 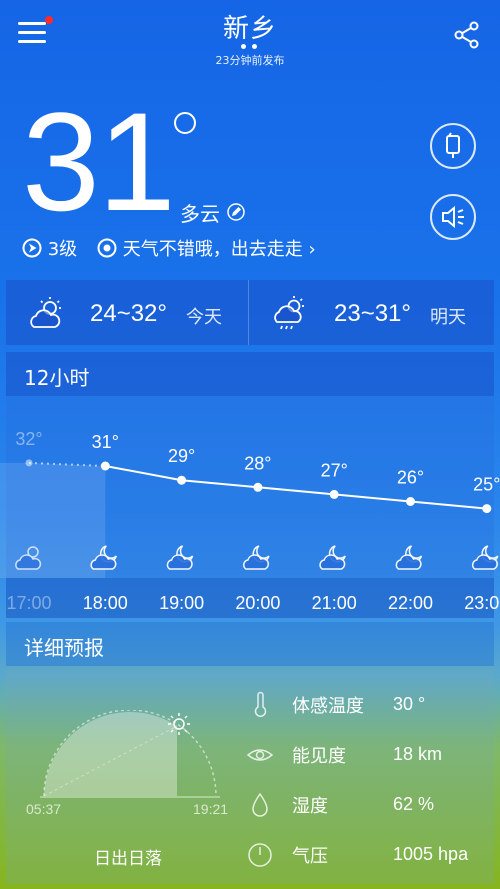 What do you see at coordinates (181, 456) in the screenshot?
I see `temp-label: 29°` at bounding box center [181, 456].